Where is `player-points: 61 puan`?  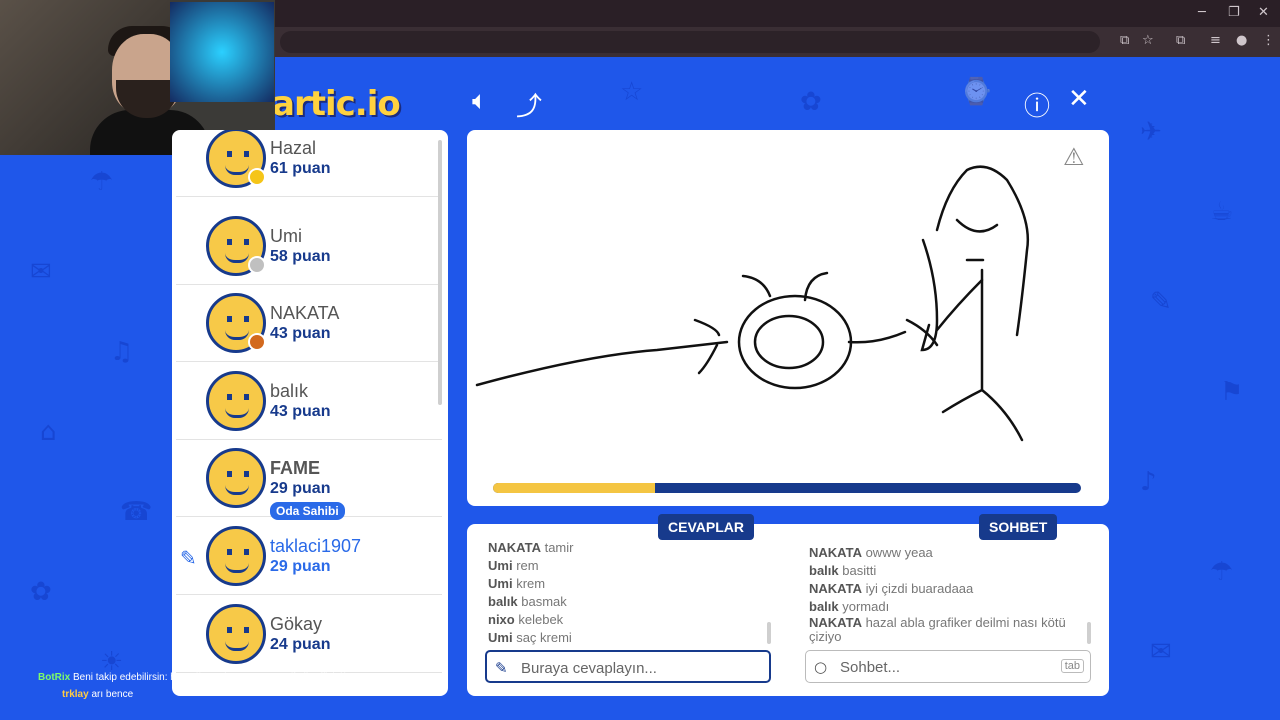 player-points: 61 puan is located at coordinates (300, 168).